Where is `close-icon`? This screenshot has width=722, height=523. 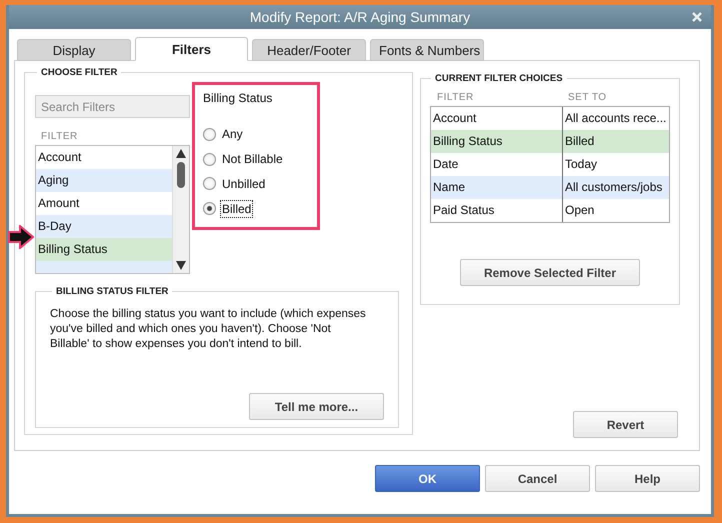 close-icon is located at coordinates (697, 17).